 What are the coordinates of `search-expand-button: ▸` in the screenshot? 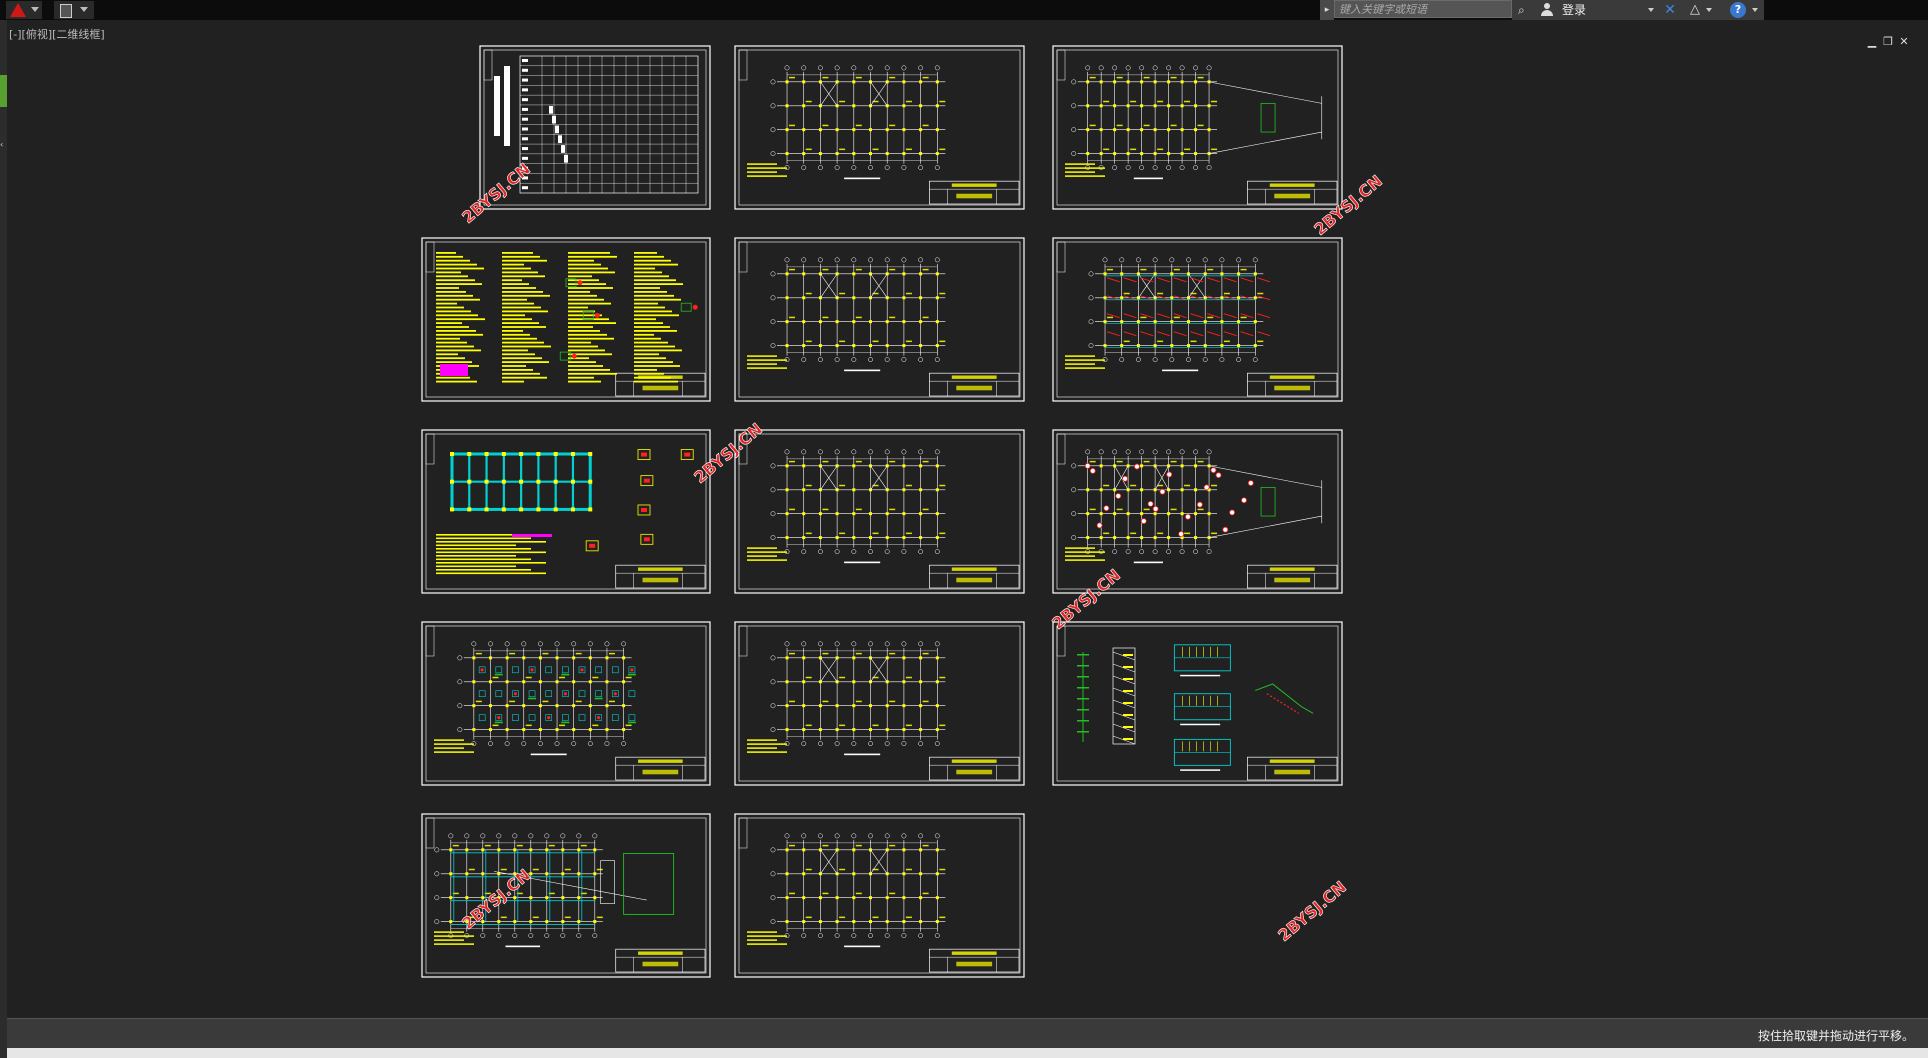 It's located at (1327, 10).